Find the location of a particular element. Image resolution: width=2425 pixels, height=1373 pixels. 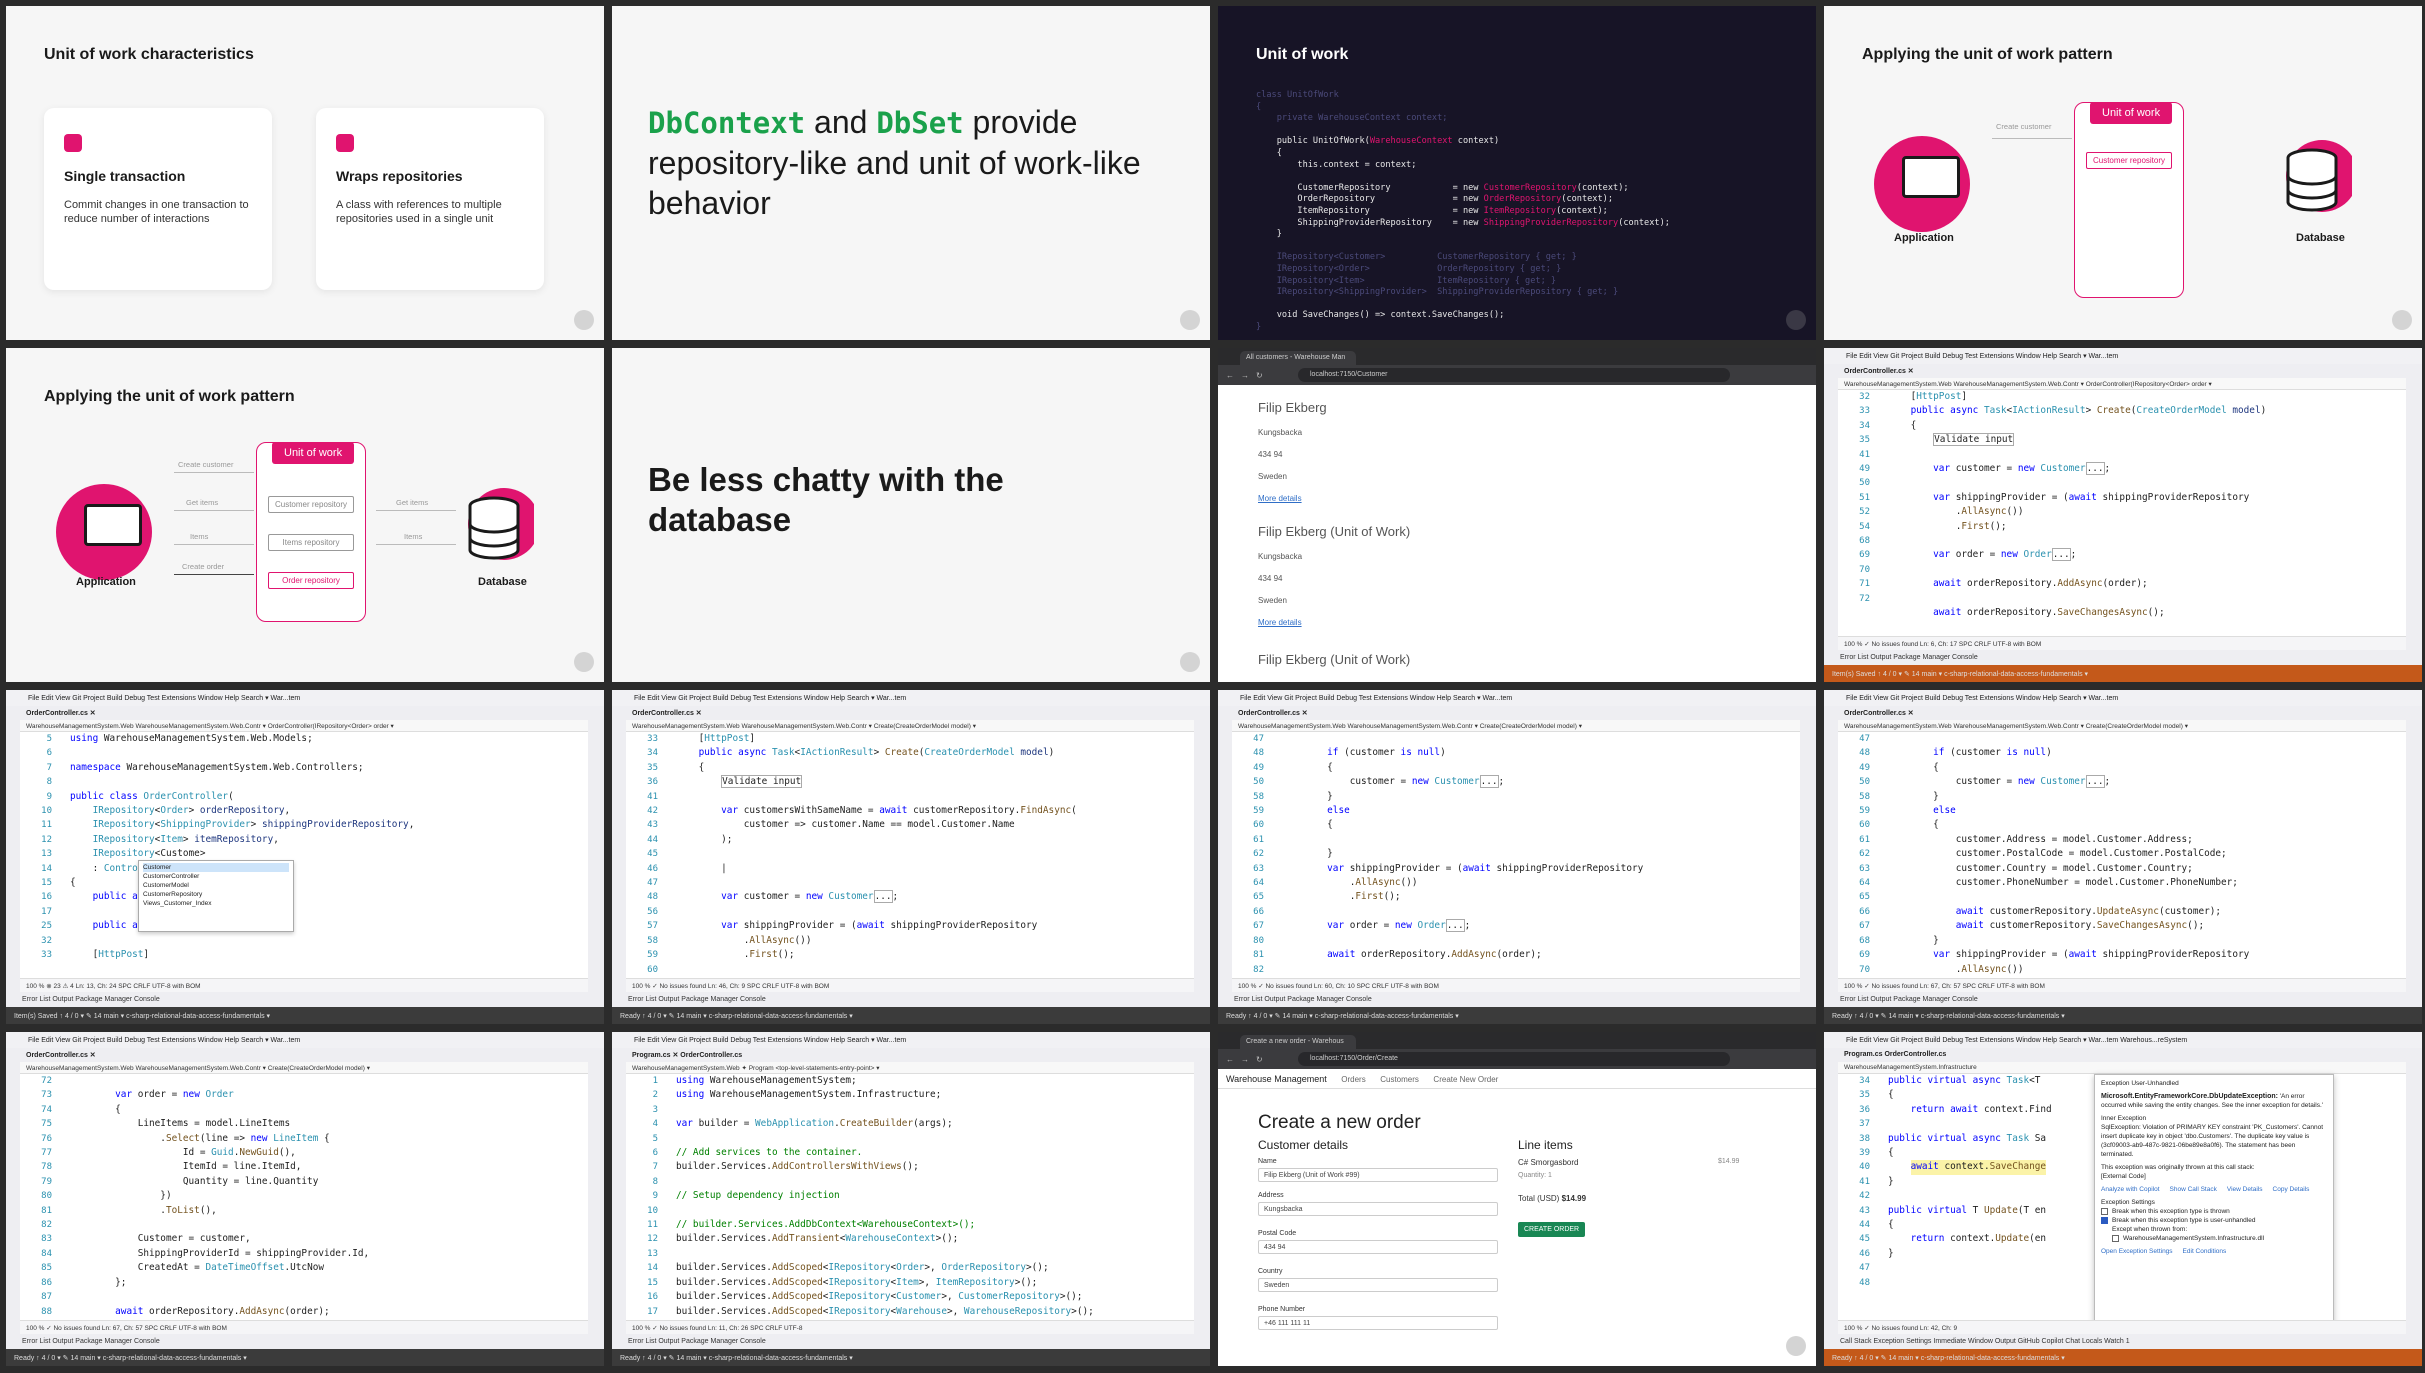

address-bar: localhost:7150/Customer is located at coordinates (1514, 375).